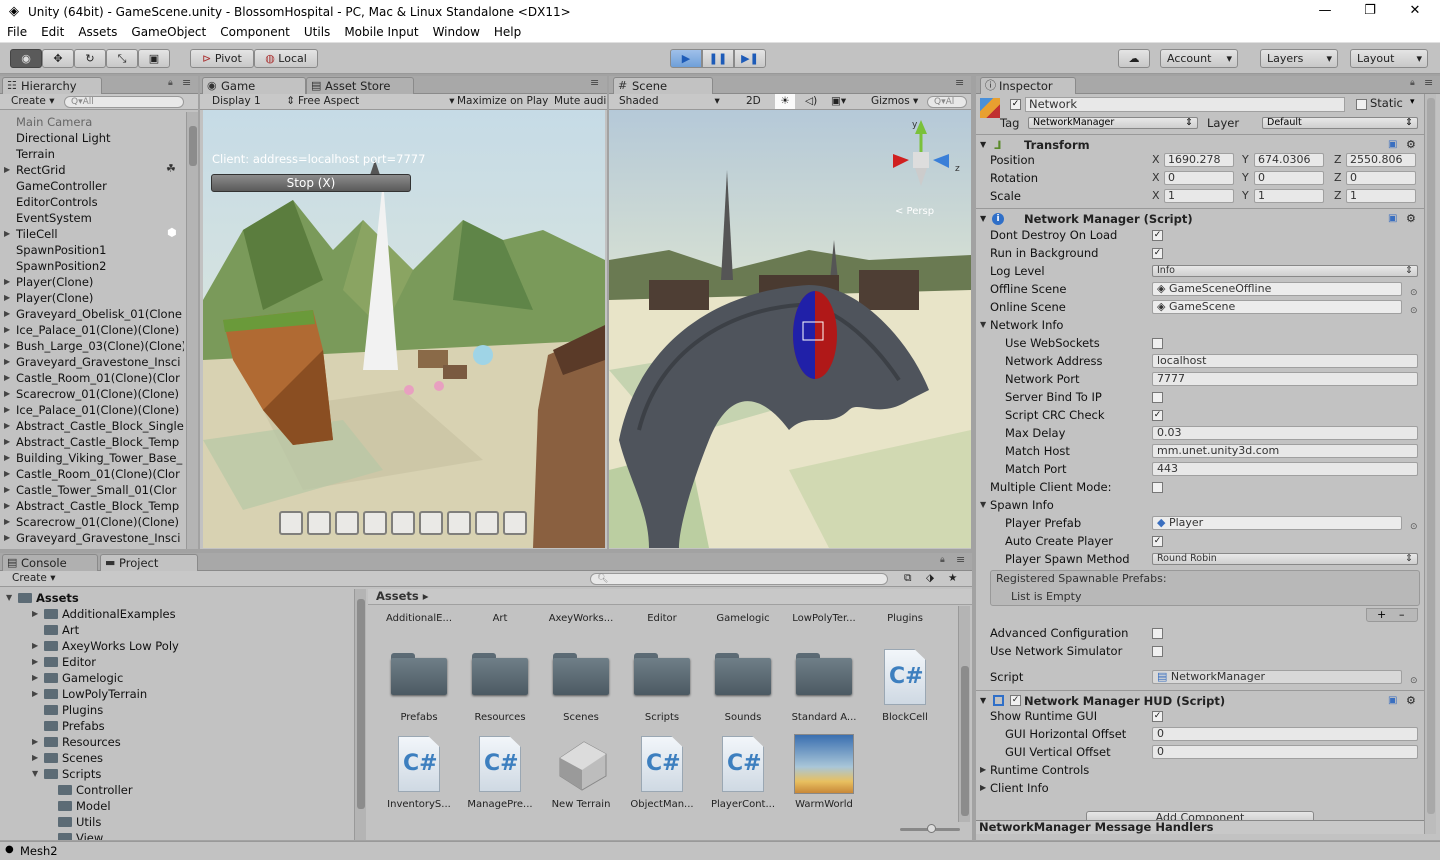 The width and height of the screenshot is (1440, 860). What do you see at coordinates (1381, 160) in the screenshot?
I see `position-z-field: 2550.806` at bounding box center [1381, 160].